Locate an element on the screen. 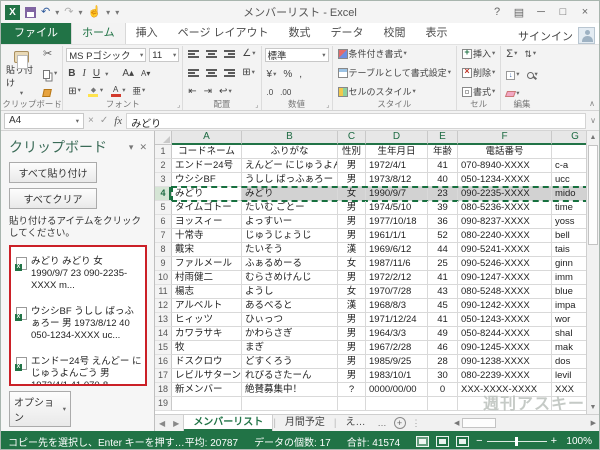  row-header-15: 15 is located at coordinates (163, 348).